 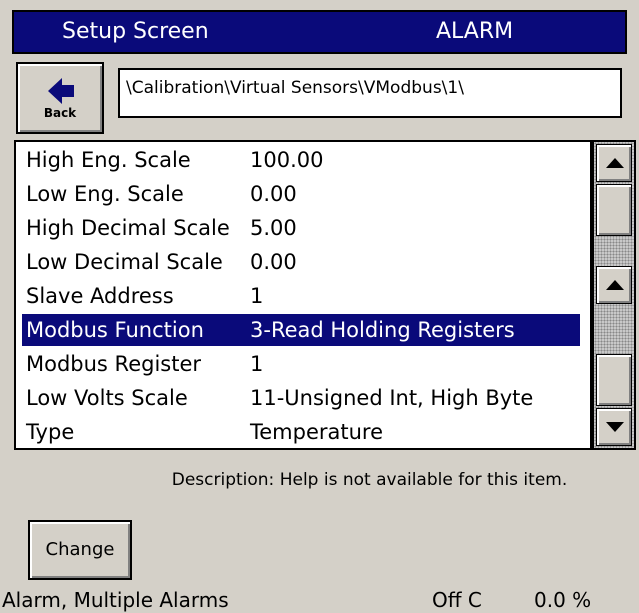 What do you see at coordinates (302, 195) in the screenshot?
I see `list-row-low-eng-scale: Low Eng. Scale 0.00` at bounding box center [302, 195].